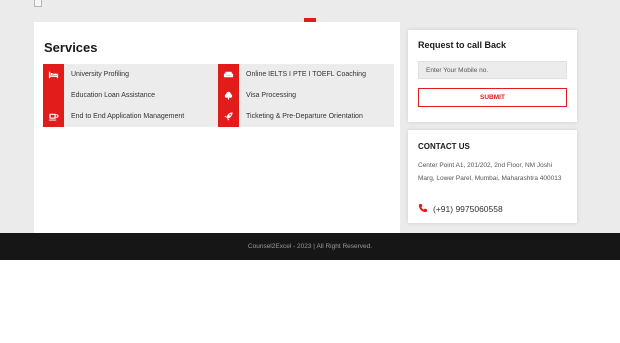 This screenshot has width=620, height=343. What do you see at coordinates (128, 116) in the screenshot?
I see `service-label: End to End Application Management` at bounding box center [128, 116].